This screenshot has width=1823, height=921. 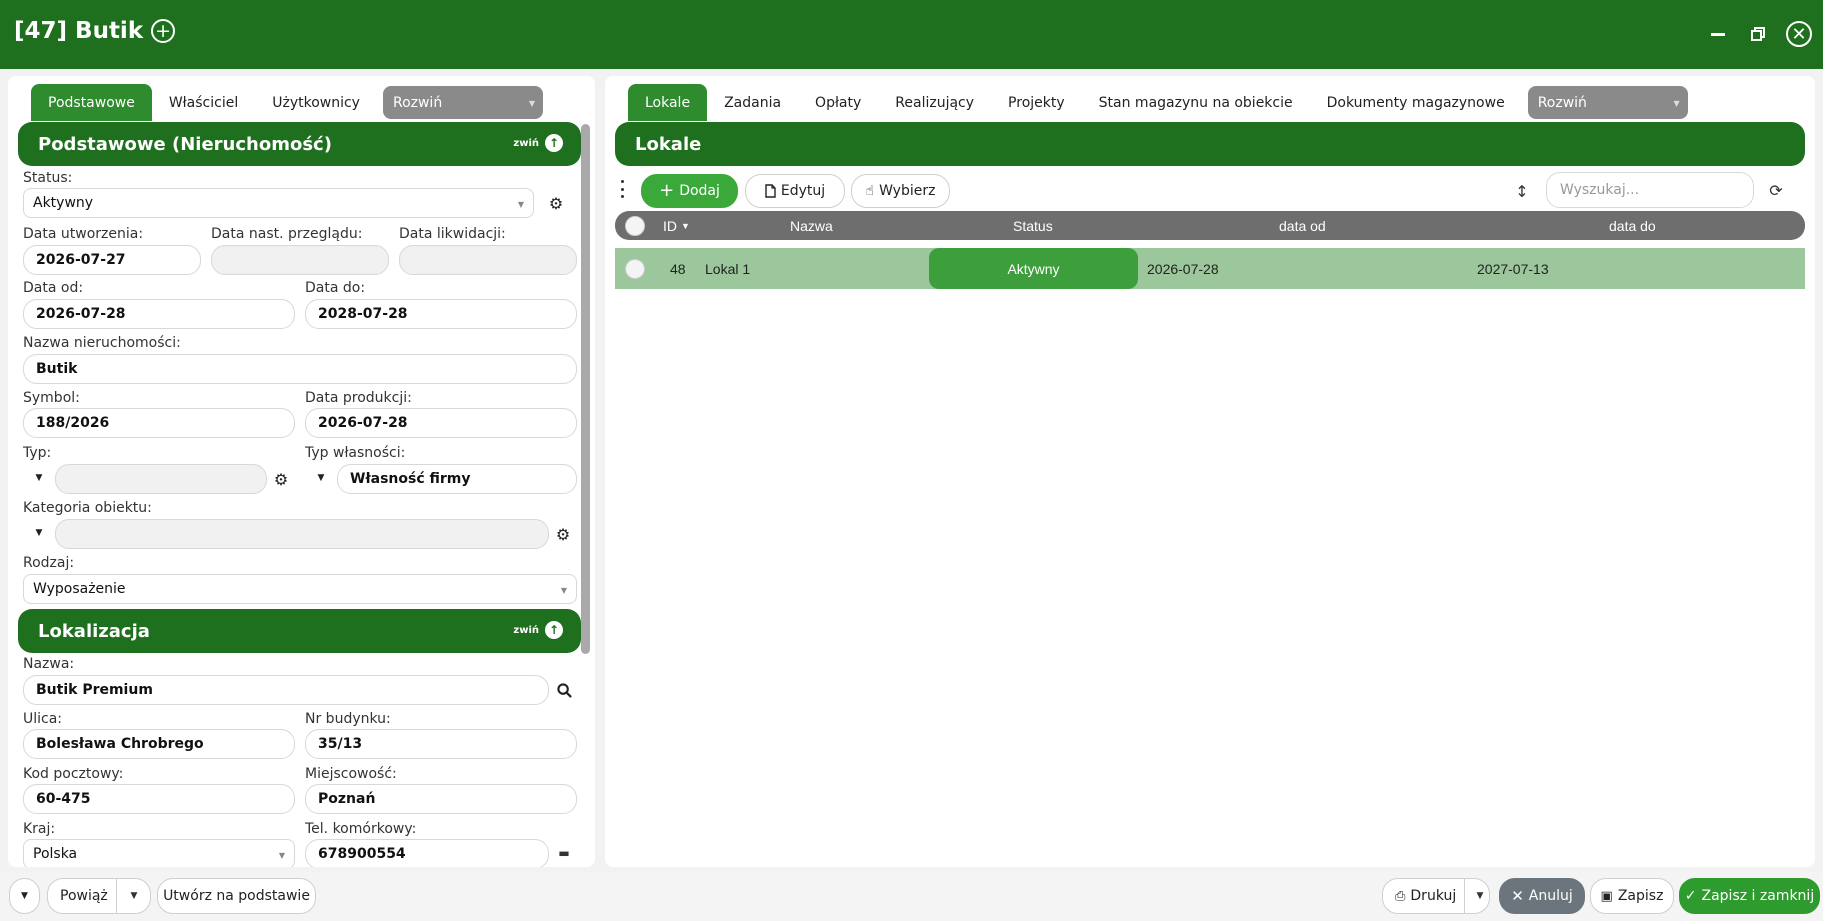 I want to click on add-circle-icon: +, so click(x=163, y=31).